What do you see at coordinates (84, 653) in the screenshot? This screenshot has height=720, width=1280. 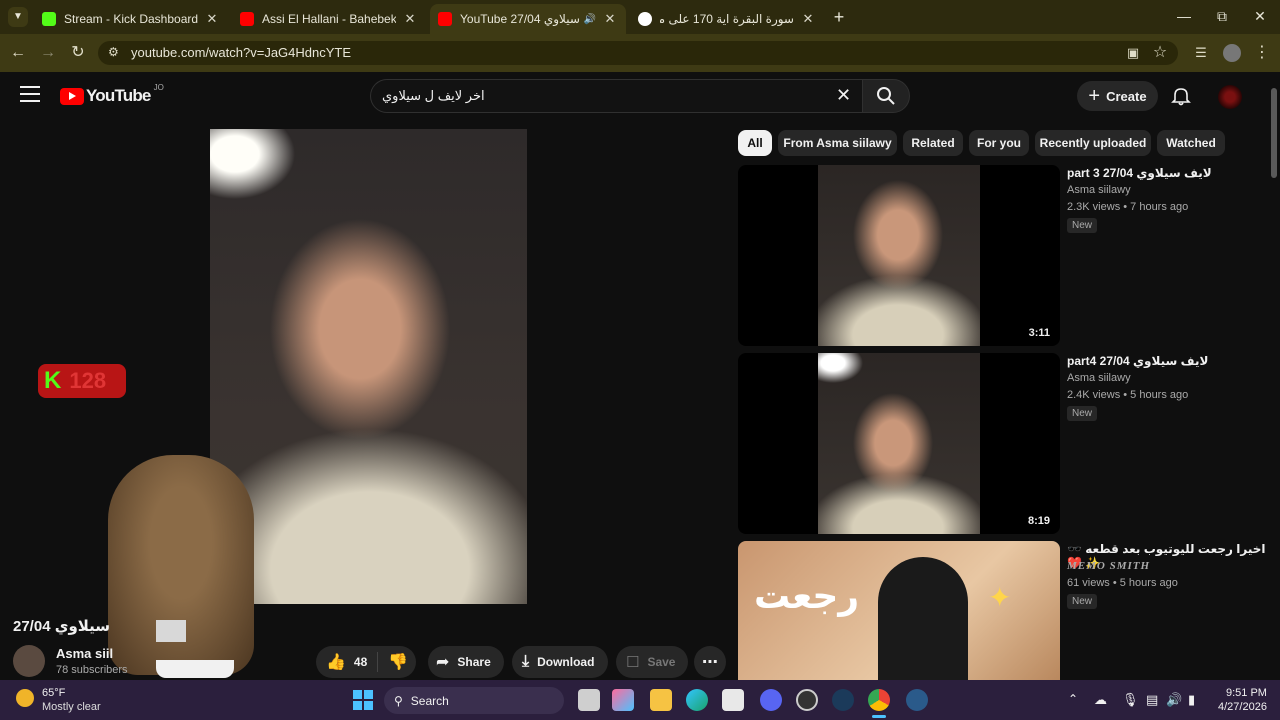 I see `channel-name: Asma siil` at bounding box center [84, 653].